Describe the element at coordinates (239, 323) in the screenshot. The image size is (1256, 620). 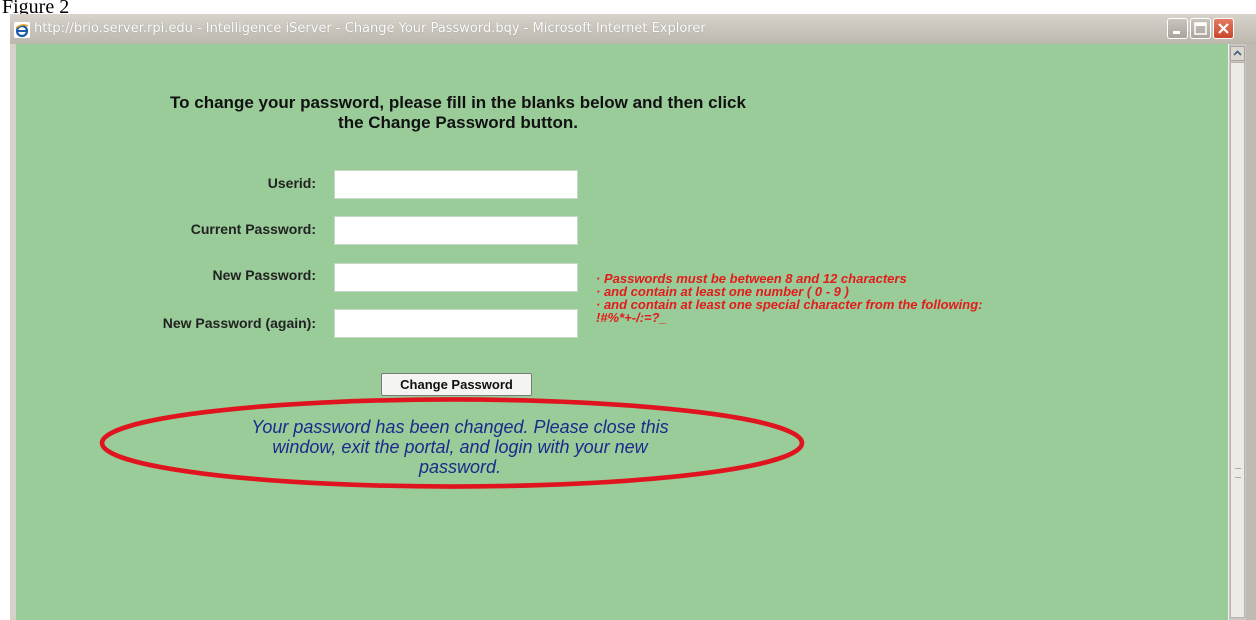
I see `new-password-again-label: New Password (again):` at that location.